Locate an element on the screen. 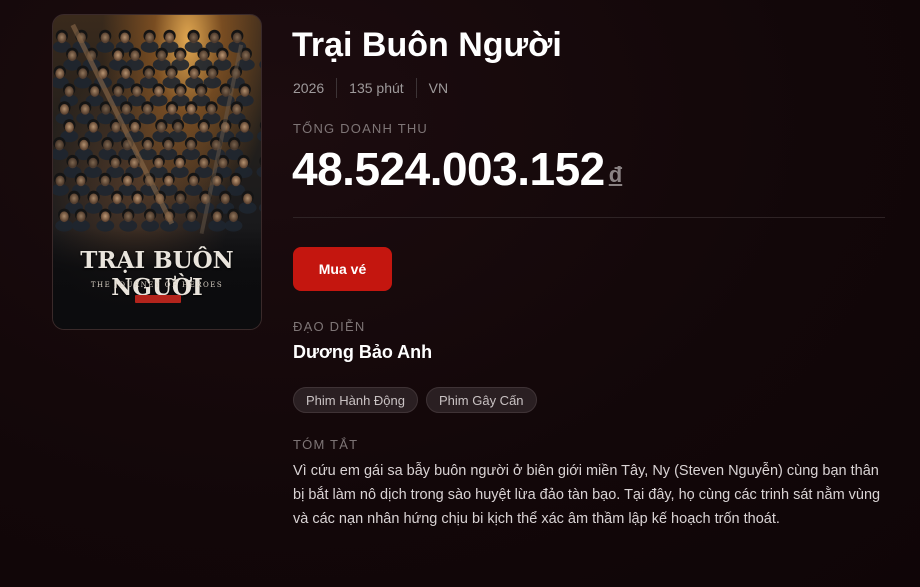 This screenshot has height=587, width=920. synopsis-label: TÓM TẮT is located at coordinates (326, 444).